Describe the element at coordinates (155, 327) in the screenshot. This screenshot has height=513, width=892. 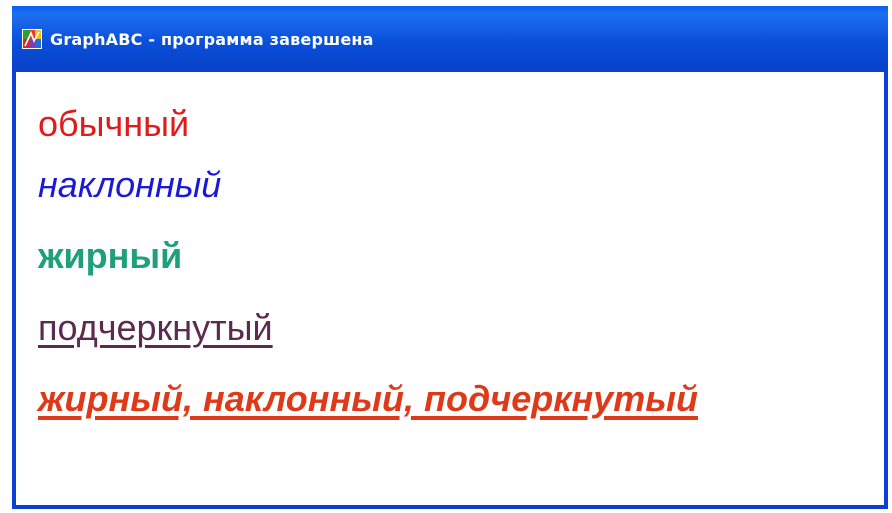
I see `text-underline: подчеркнутый` at that location.